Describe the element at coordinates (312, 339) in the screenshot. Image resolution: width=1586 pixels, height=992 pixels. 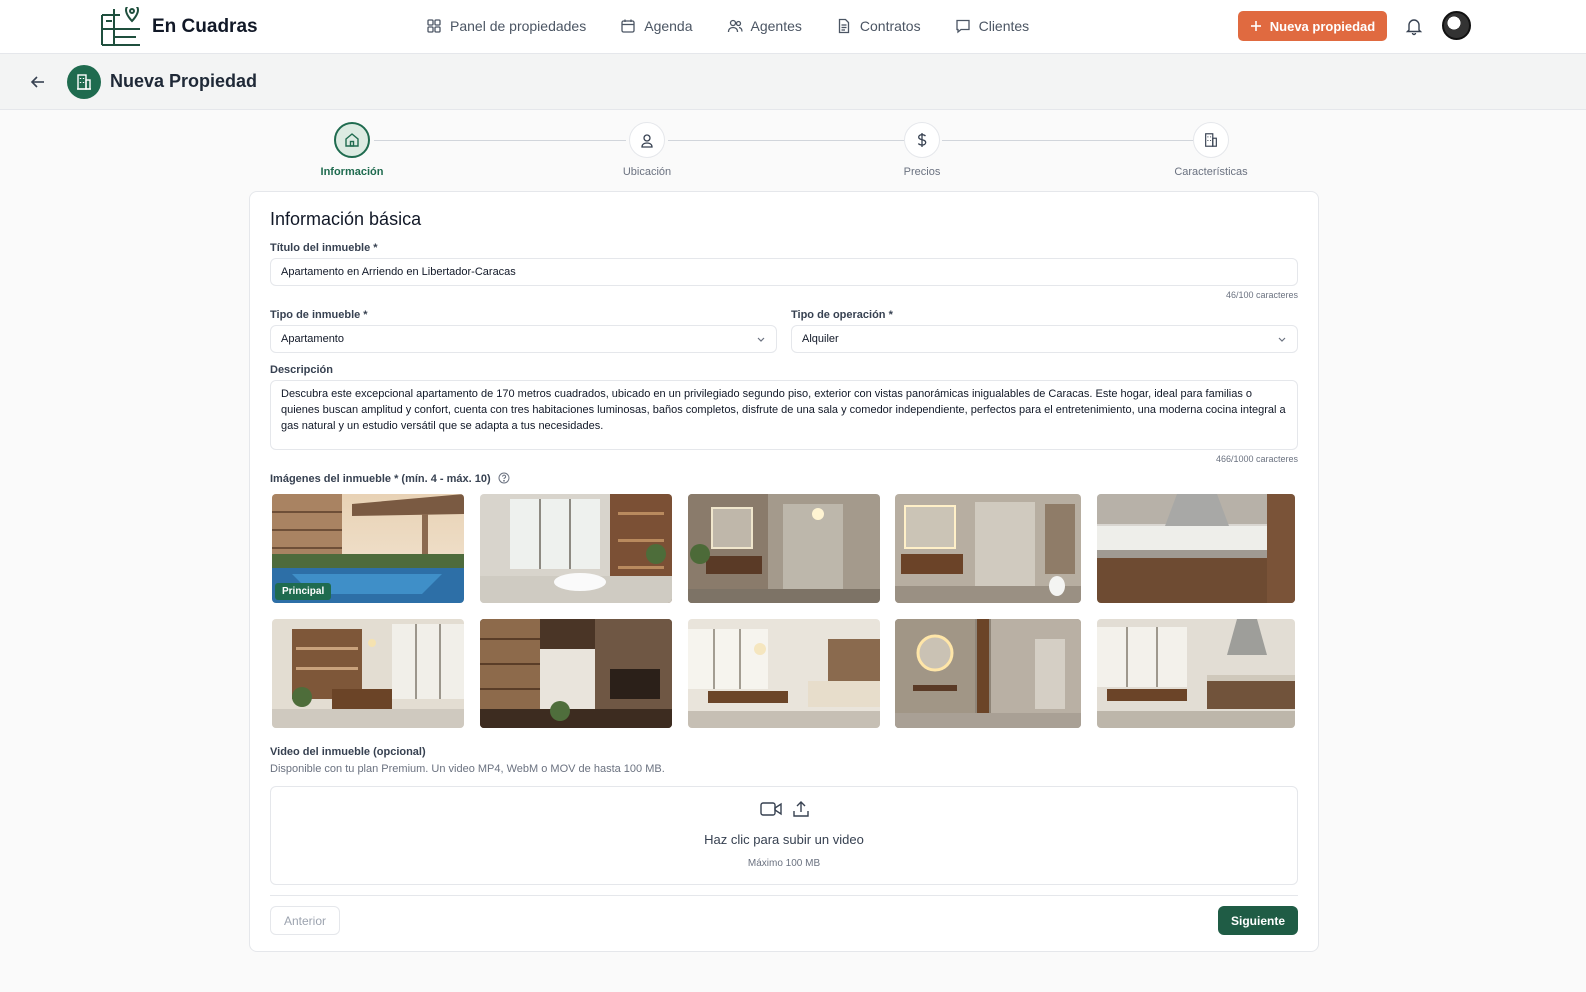
I see `property-type-value: Apartamento` at that location.